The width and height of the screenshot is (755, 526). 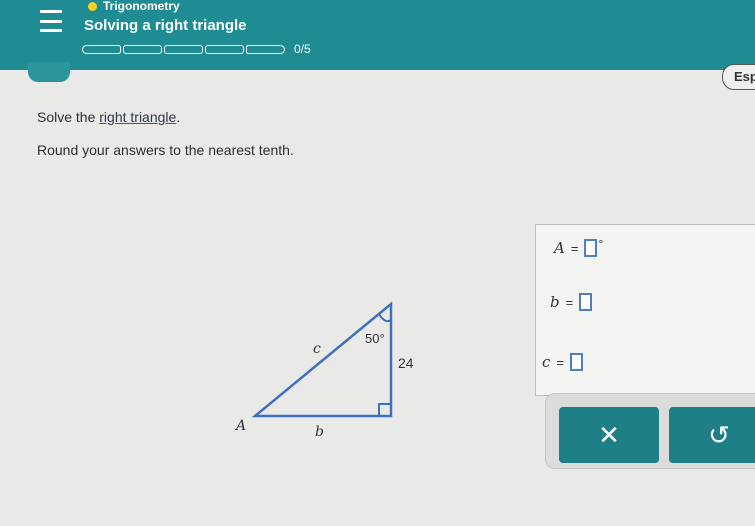 What do you see at coordinates (406, 363) in the screenshot?
I see `side-value-label: 24` at bounding box center [406, 363].